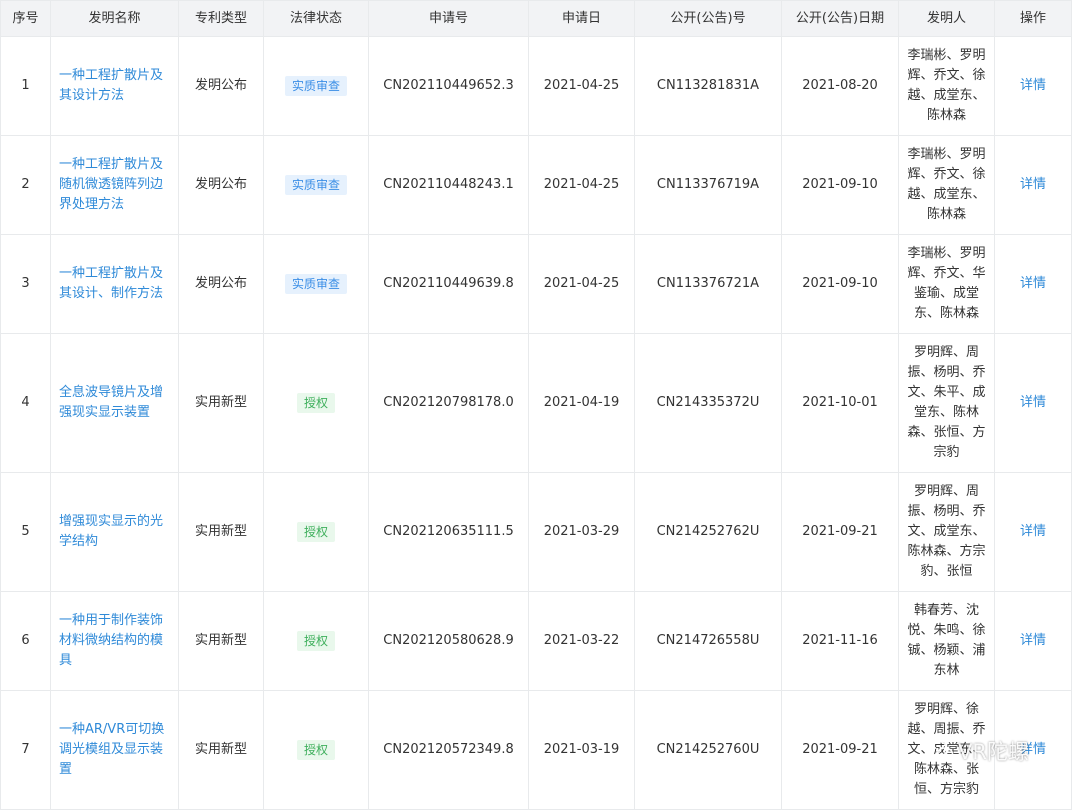  Describe the element at coordinates (316, 18) in the screenshot. I see `header-status: 法律状态` at that location.